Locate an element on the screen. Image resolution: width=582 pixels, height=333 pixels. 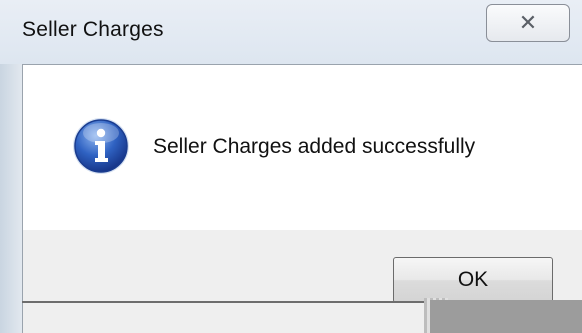
message-text: Seller Charges added successfully is located at coordinates (314, 146).